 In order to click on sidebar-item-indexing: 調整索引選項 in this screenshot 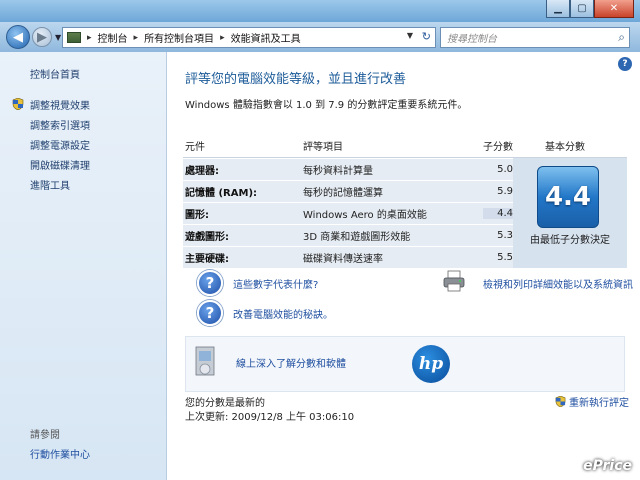, I will do `click(51, 124)`.